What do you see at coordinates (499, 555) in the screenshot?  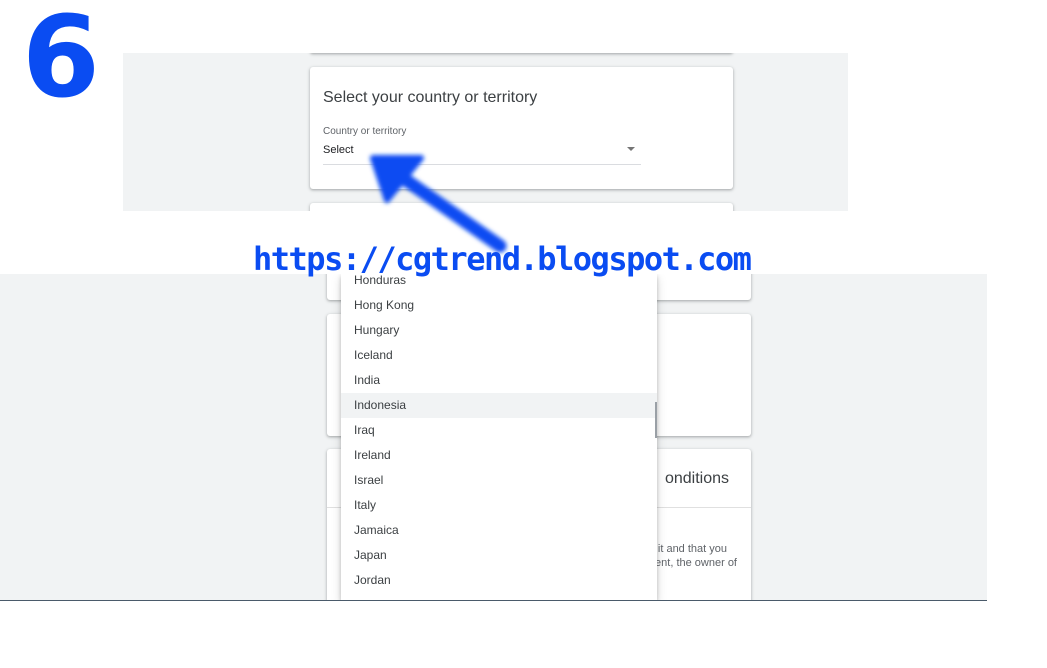 I see `dropdown-option: Japan` at bounding box center [499, 555].